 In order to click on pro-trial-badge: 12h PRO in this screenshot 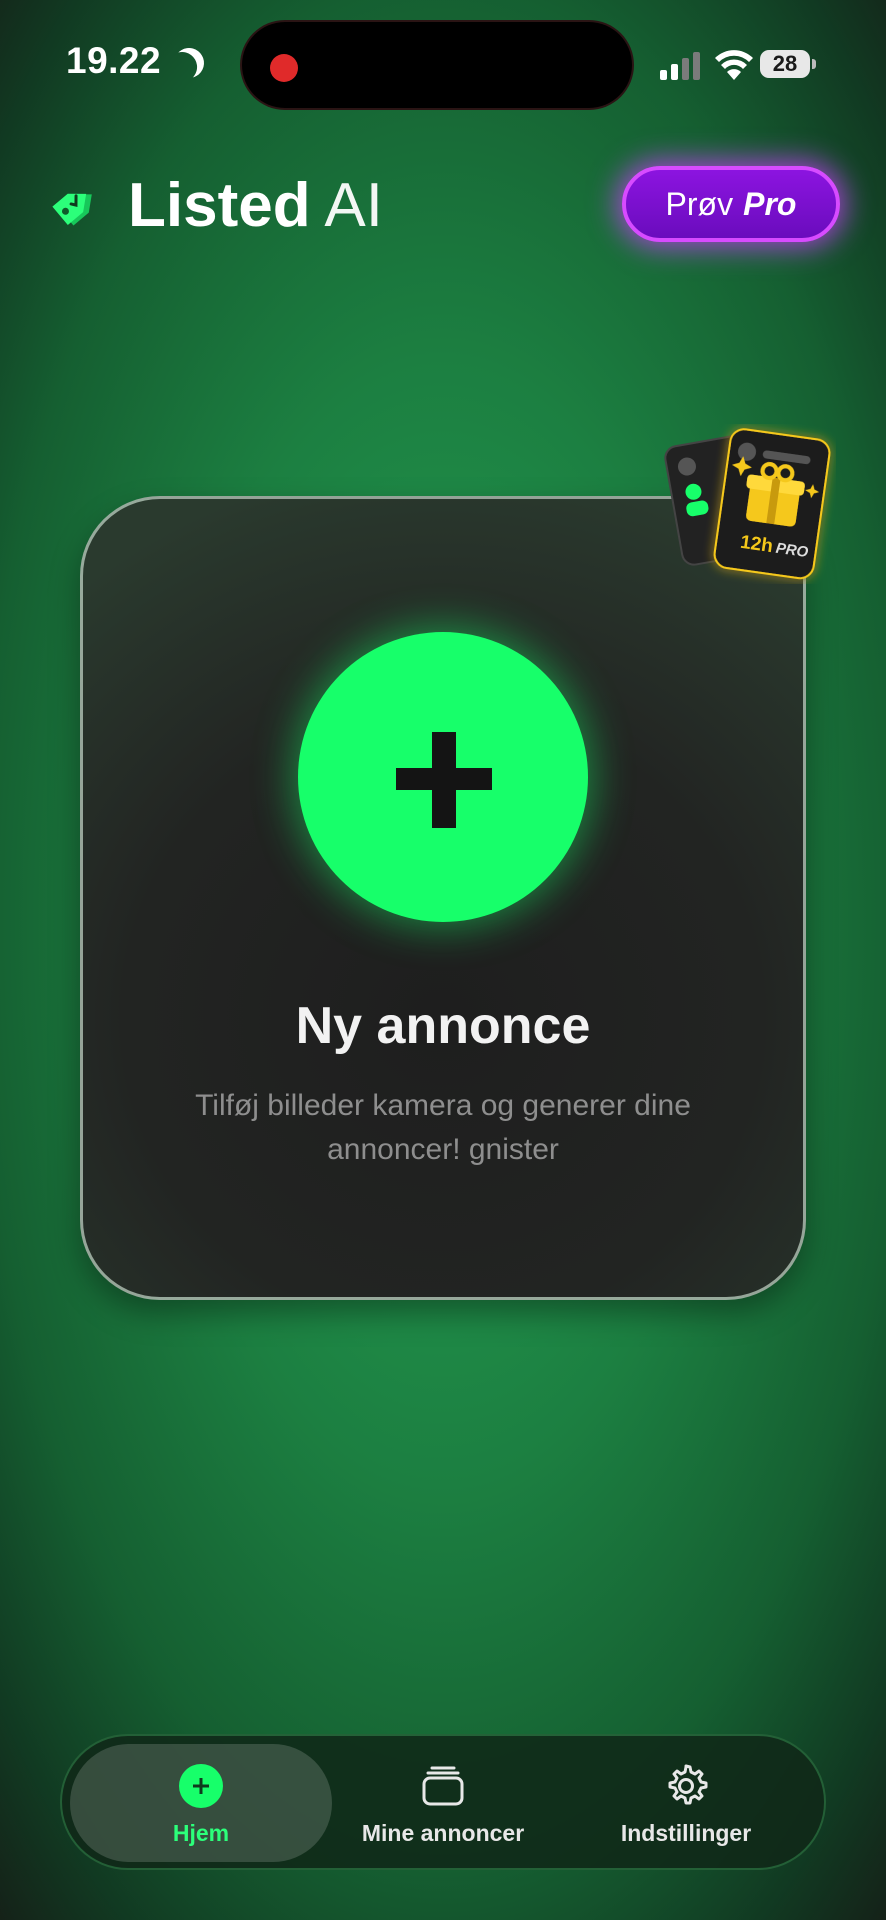, I will do `click(750, 504)`.